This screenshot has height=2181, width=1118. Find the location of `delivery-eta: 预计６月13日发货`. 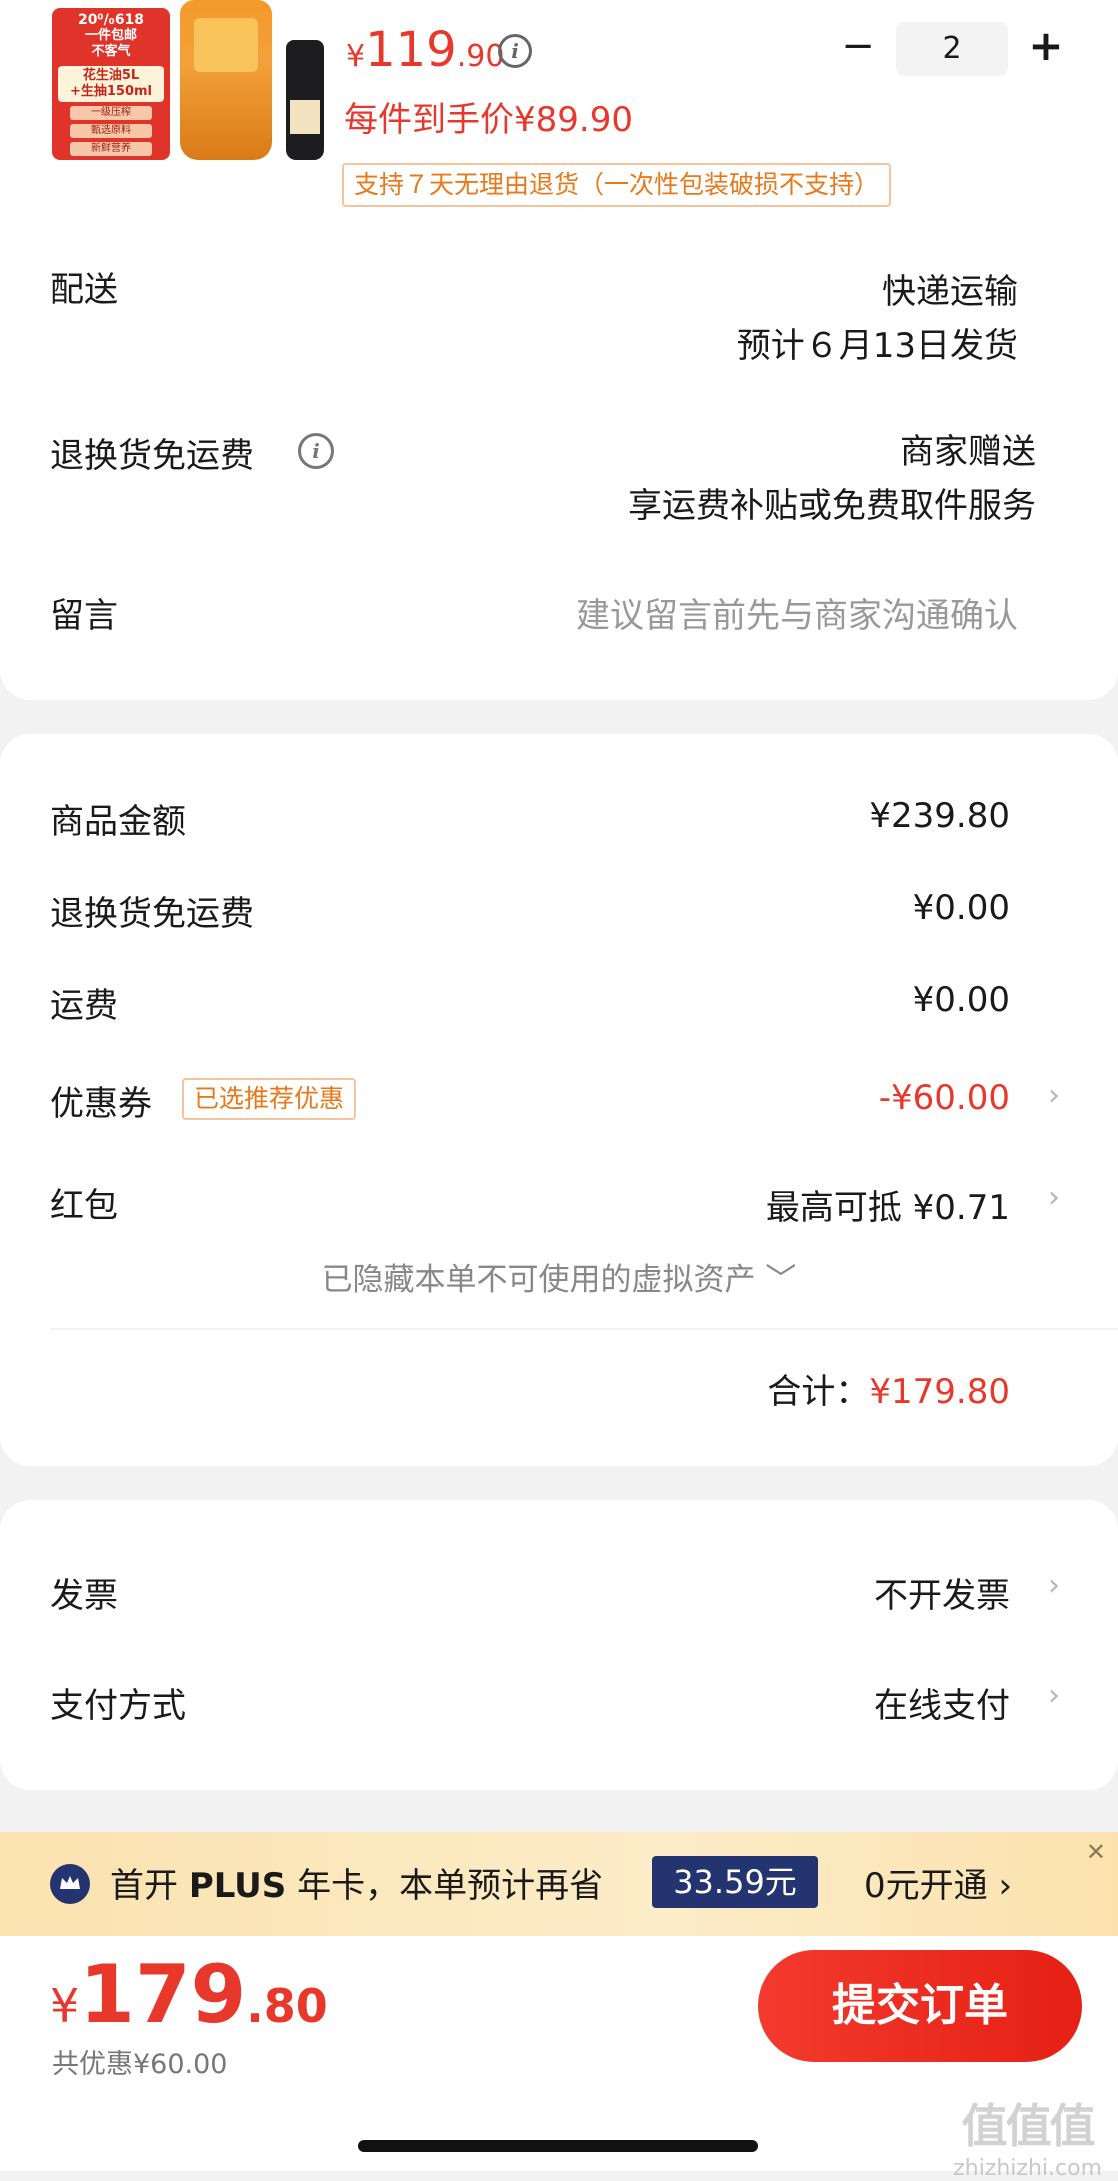

delivery-eta: 预计６月13日发货 is located at coordinates (877, 346).